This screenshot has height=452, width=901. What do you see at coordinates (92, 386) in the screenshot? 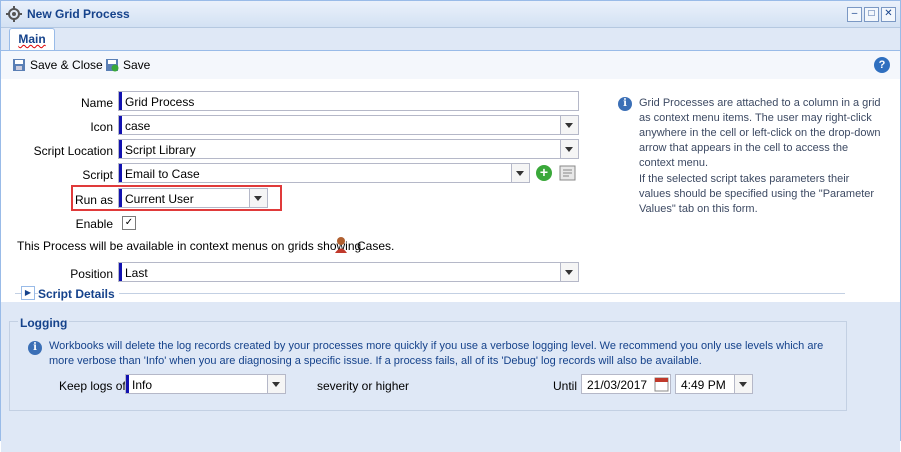
I see `keep-logs-label: Keep logs of` at bounding box center [92, 386].